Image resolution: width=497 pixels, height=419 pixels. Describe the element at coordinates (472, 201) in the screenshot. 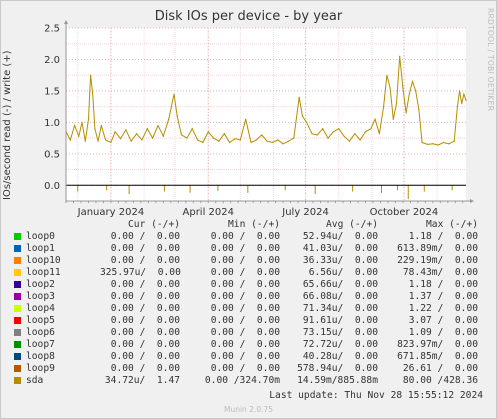

I see `x-axis-arrow` at that location.